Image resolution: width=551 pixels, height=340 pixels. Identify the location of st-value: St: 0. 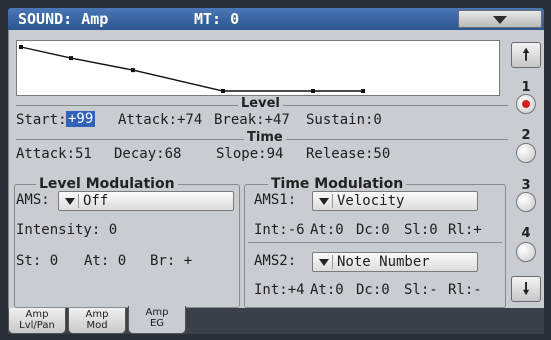
(37, 261).